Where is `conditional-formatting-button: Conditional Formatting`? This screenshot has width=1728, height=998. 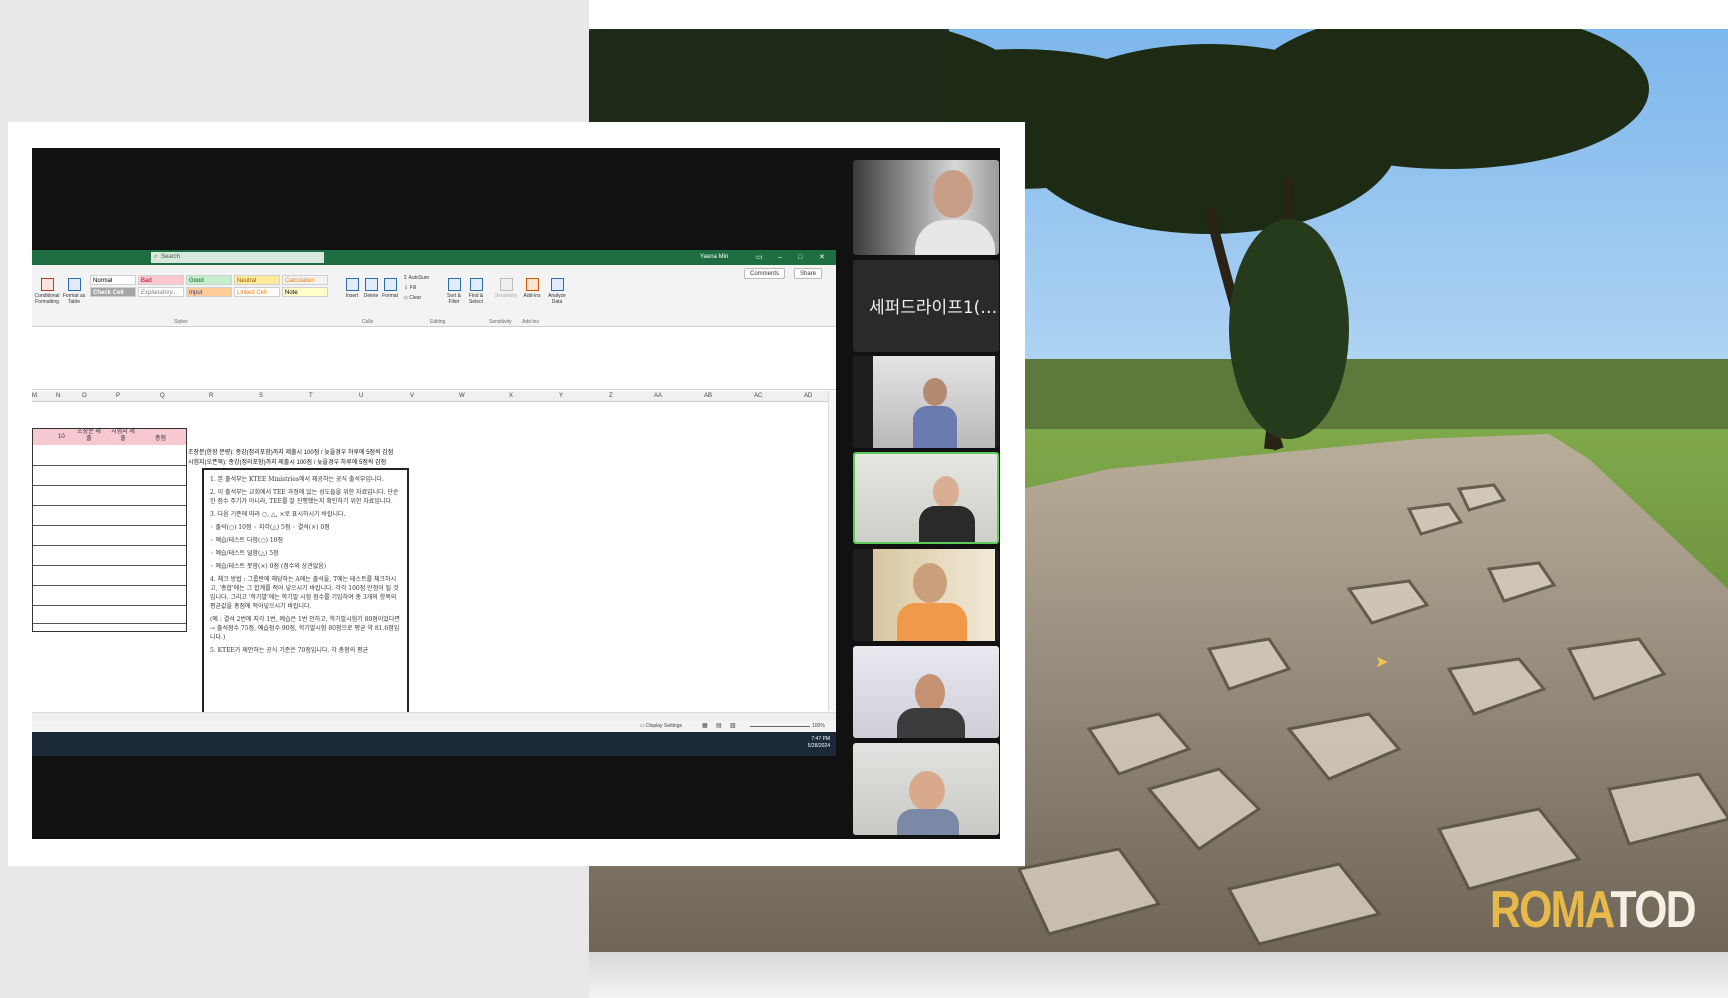
conditional-formatting-button: Conditional Formatting is located at coordinates (47, 291).